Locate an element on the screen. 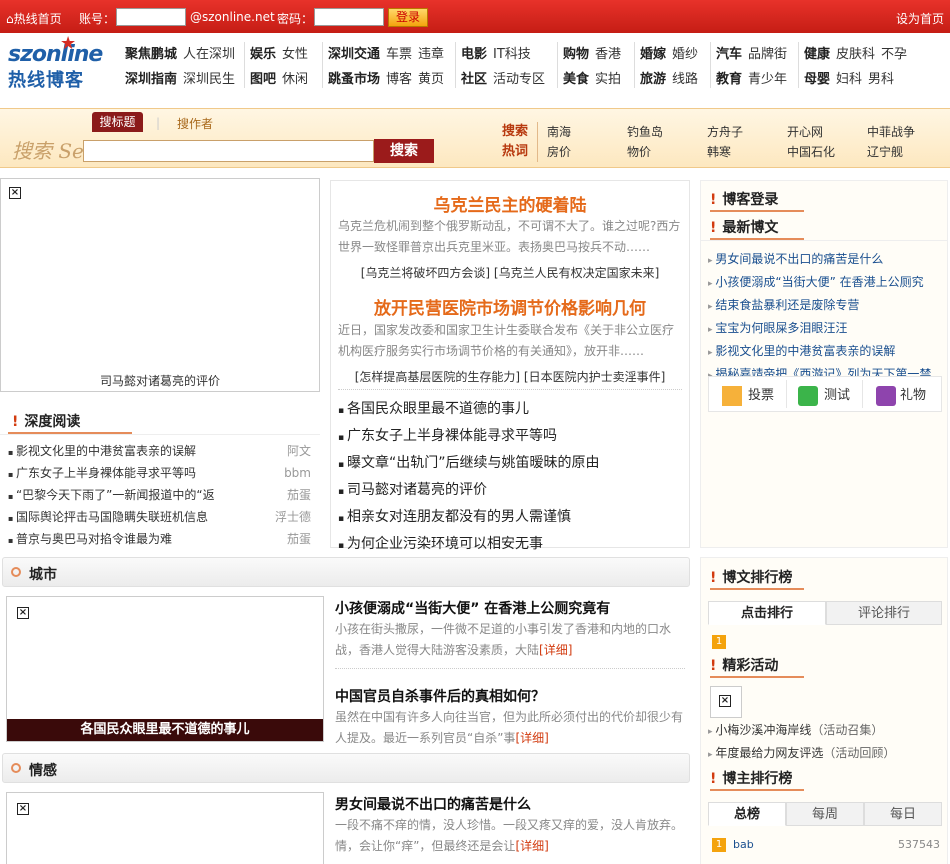  nav-link: 跳蚤市场 is located at coordinates (354, 79).